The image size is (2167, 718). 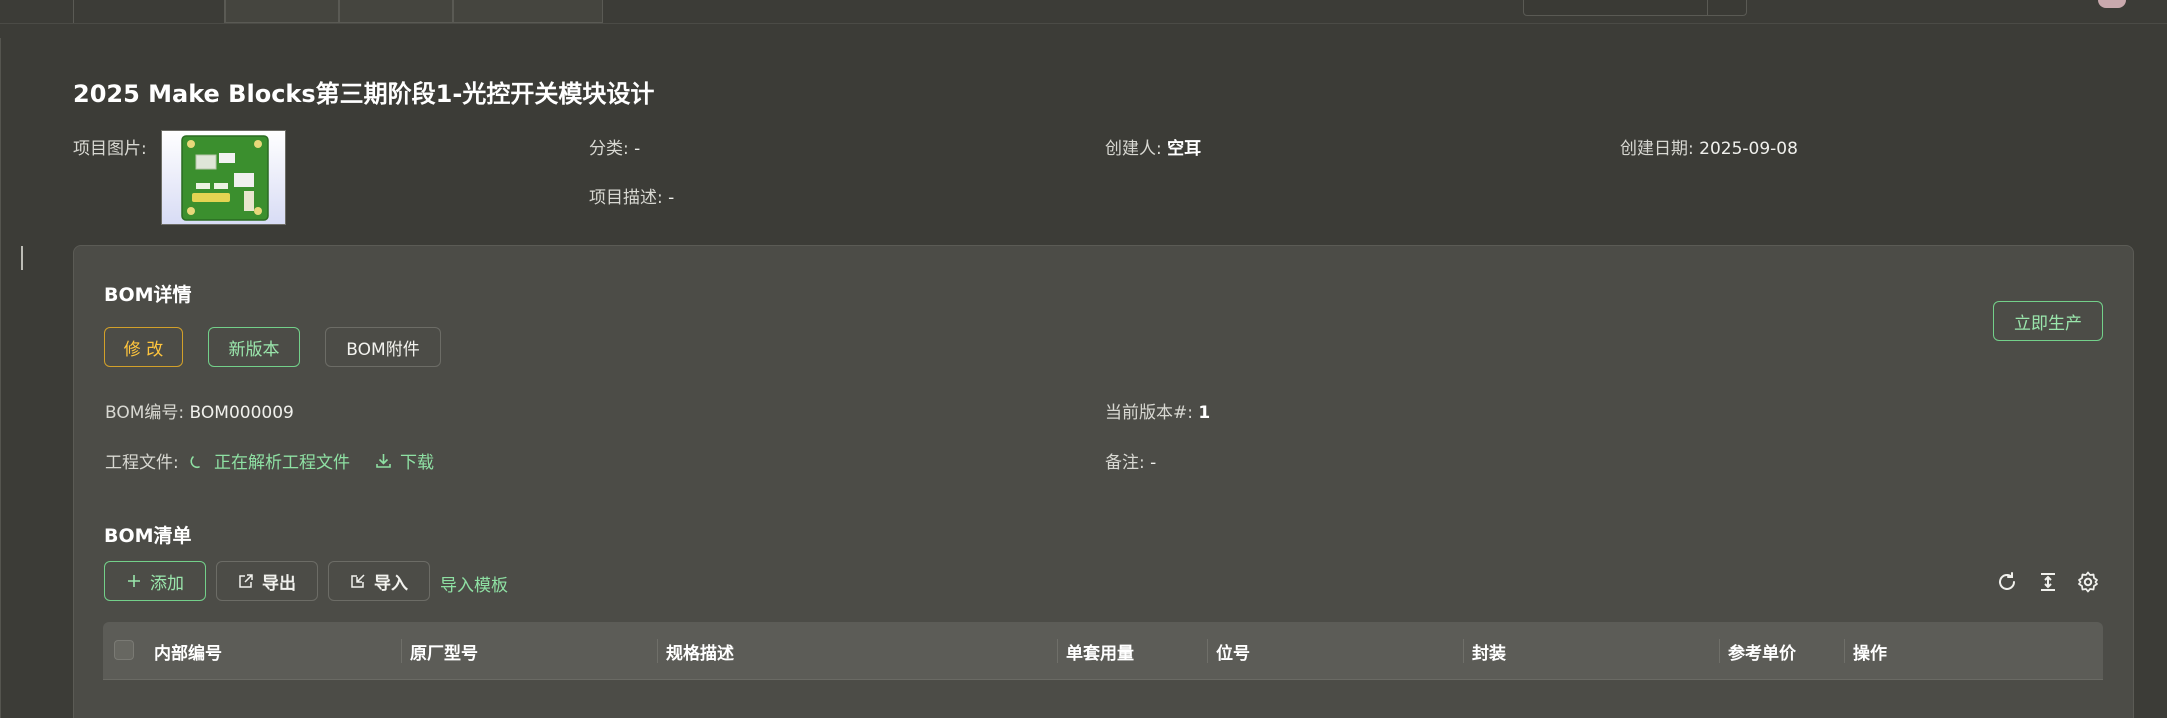 I want to click on description-field: 项目描述: -, so click(x=631, y=195).